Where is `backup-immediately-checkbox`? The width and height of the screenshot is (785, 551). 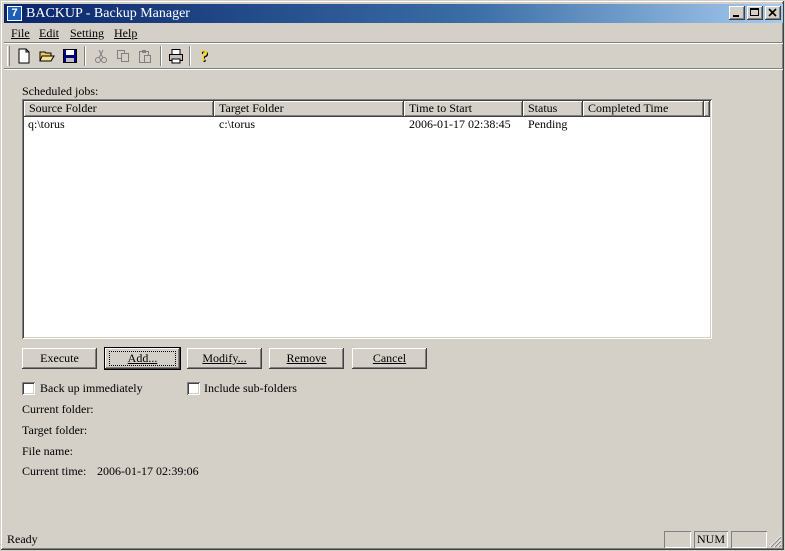 backup-immediately-checkbox is located at coordinates (28, 388).